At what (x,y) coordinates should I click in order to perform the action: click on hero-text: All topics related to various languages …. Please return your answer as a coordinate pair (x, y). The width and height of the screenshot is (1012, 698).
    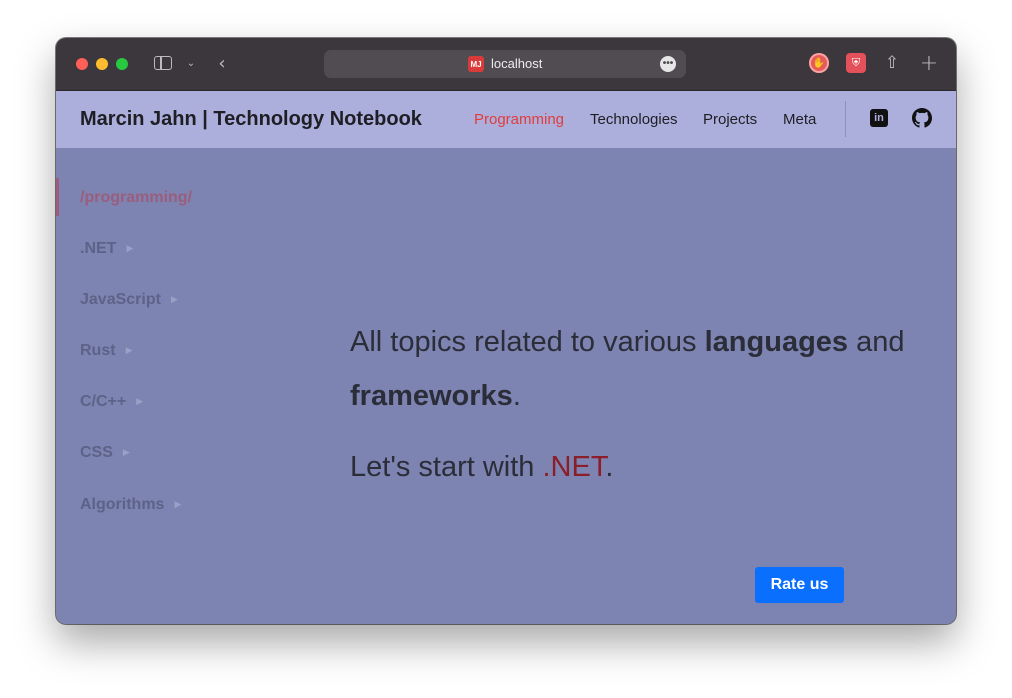
    Looking at the image, I should click on (630, 369).